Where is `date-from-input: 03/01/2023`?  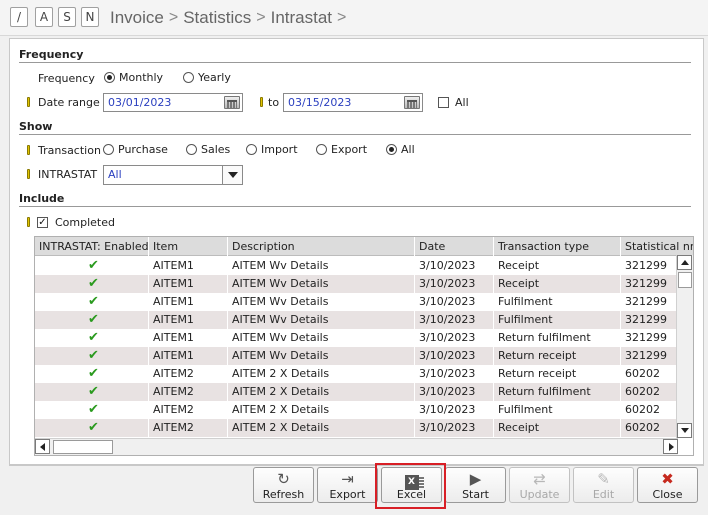 date-from-input: 03/01/2023 is located at coordinates (173, 102).